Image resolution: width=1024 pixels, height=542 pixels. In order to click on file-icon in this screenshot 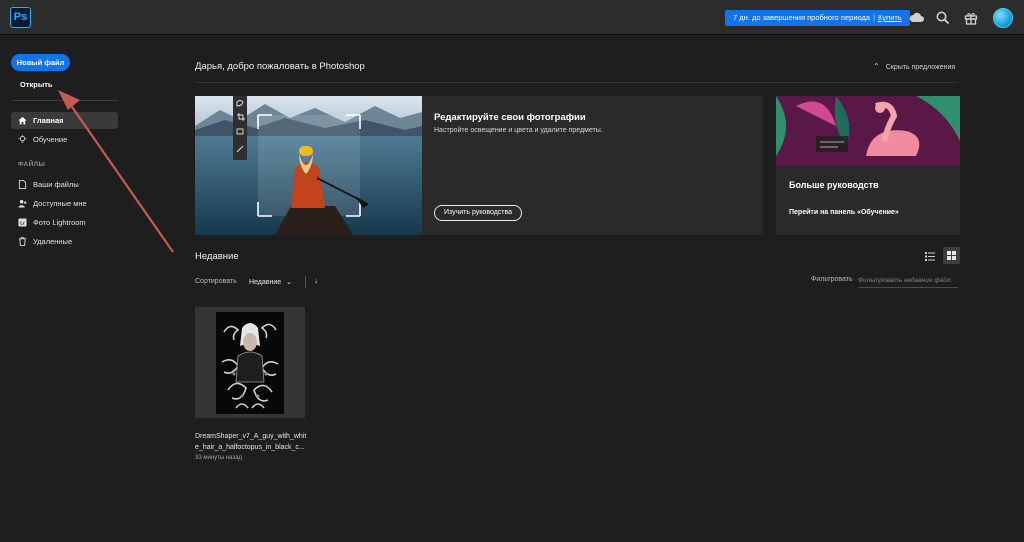, I will do `click(22, 184)`.